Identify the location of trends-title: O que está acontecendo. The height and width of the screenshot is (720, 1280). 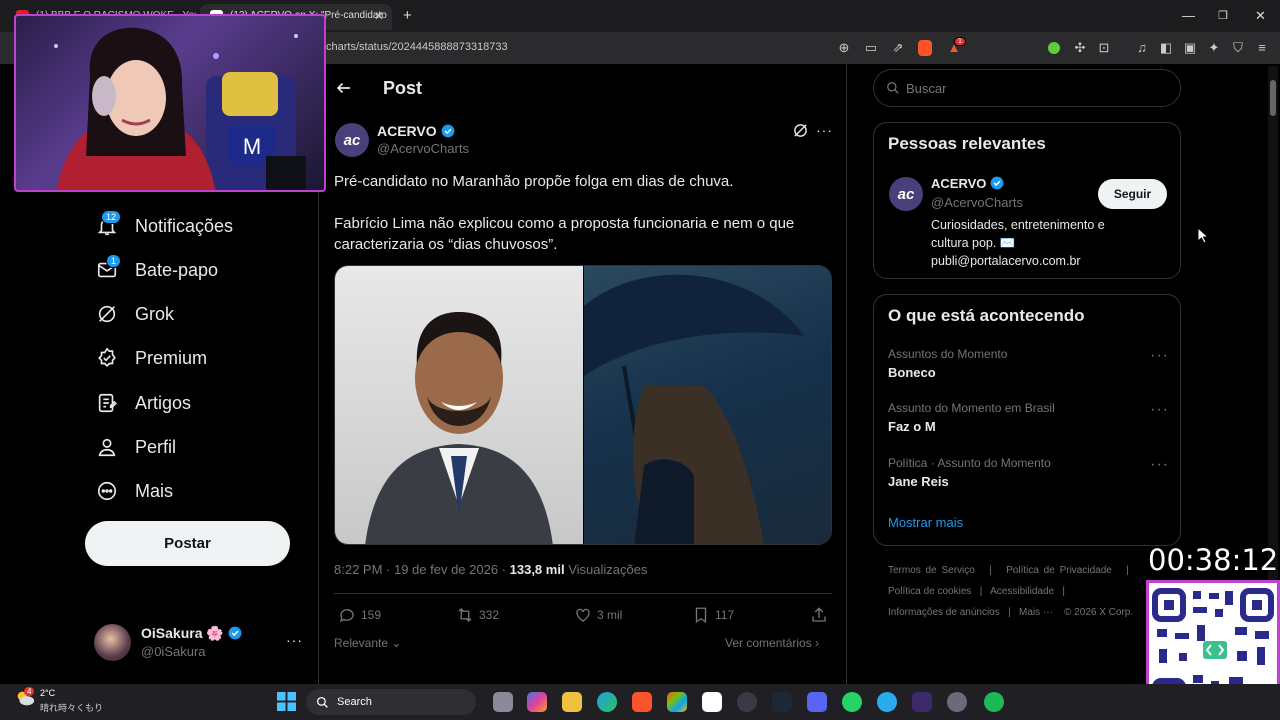
(986, 315).